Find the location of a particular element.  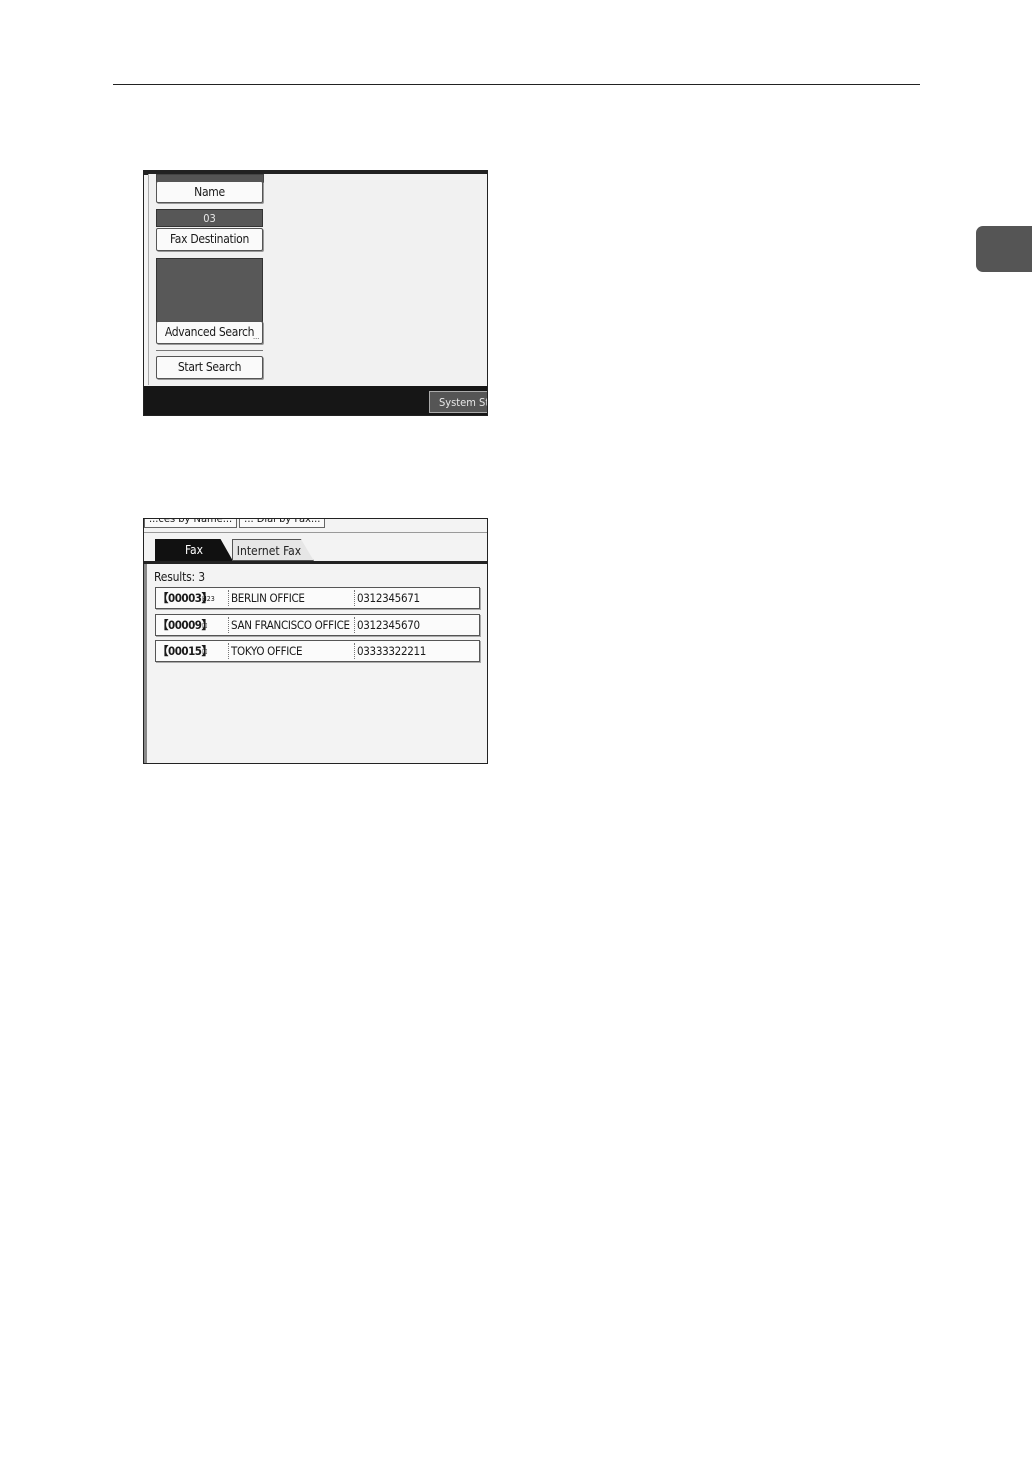

result-number: 0312345670 is located at coordinates (388, 625).